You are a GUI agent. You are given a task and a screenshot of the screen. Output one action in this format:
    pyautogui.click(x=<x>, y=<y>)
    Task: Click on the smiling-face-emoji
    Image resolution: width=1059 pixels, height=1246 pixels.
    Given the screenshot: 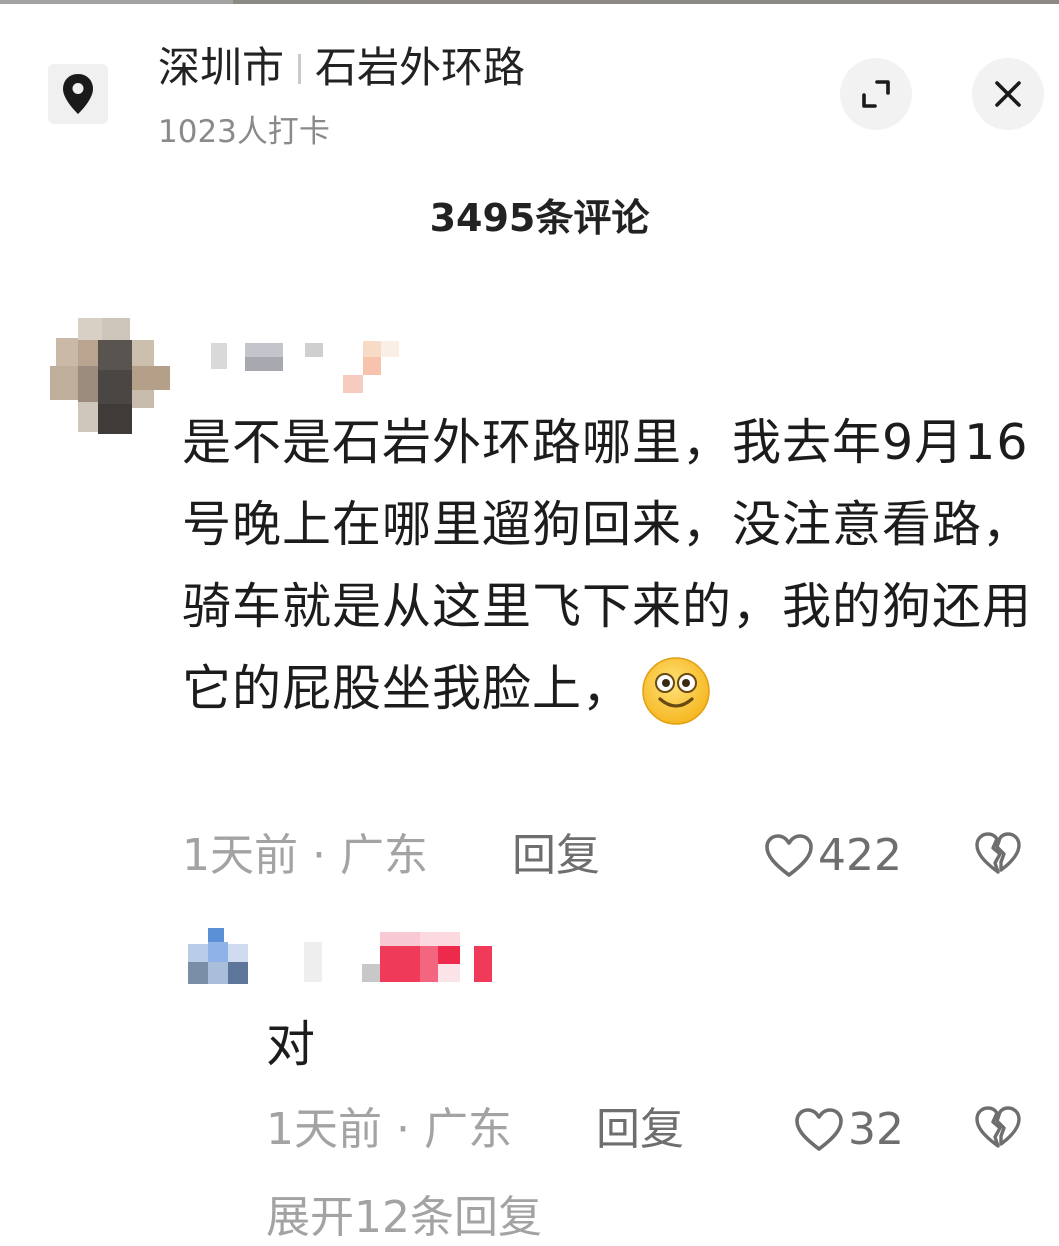 What is the action you would take?
    pyautogui.click(x=676, y=691)
    